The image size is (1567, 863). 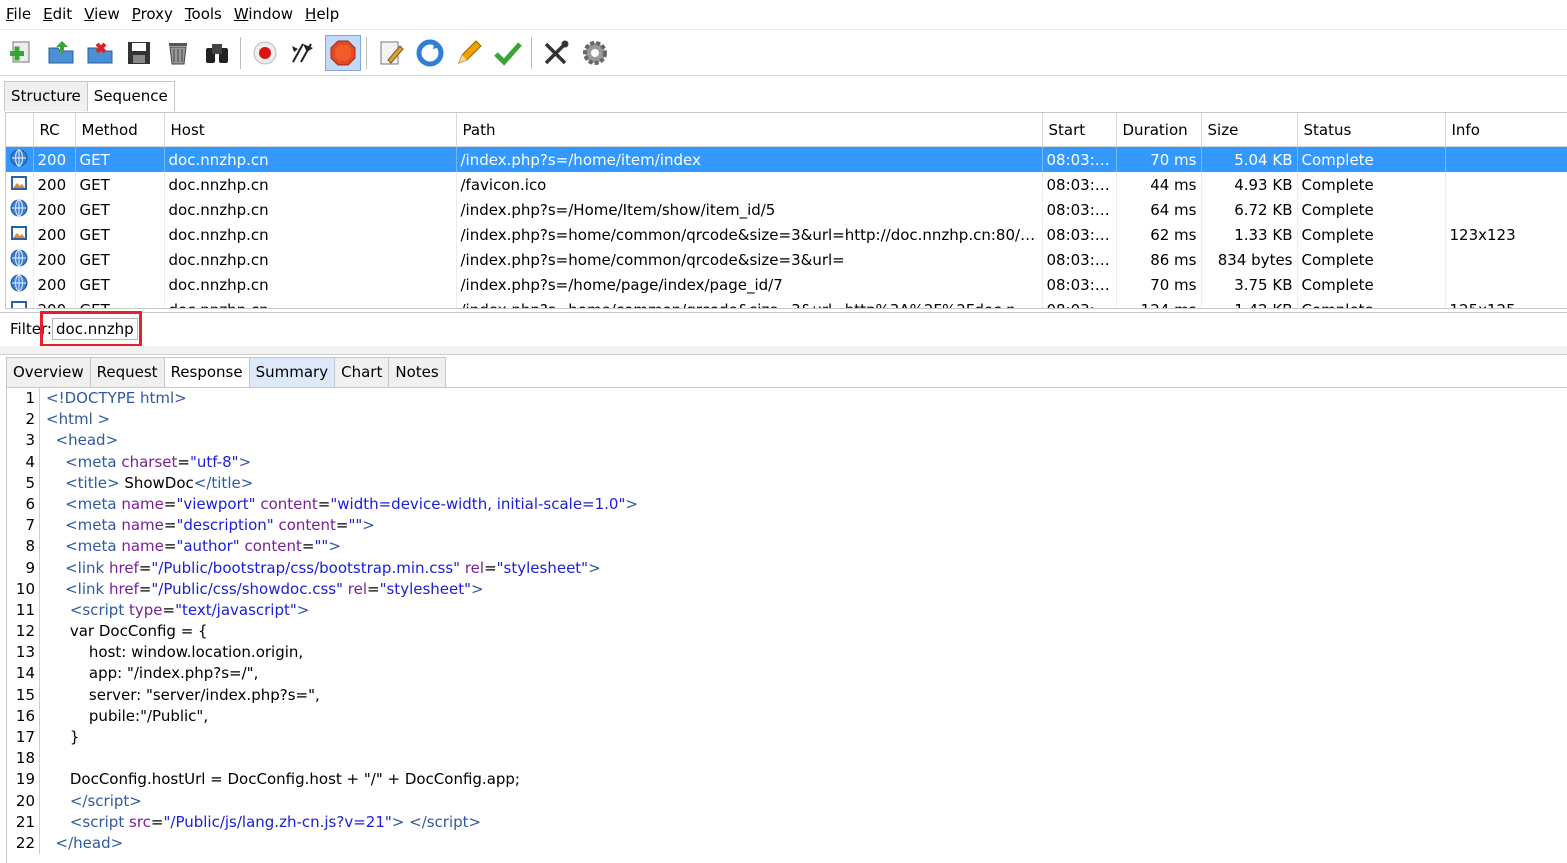 What do you see at coordinates (322, 14) in the screenshot?
I see `menu-help: Help` at bounding box center [322, 14].